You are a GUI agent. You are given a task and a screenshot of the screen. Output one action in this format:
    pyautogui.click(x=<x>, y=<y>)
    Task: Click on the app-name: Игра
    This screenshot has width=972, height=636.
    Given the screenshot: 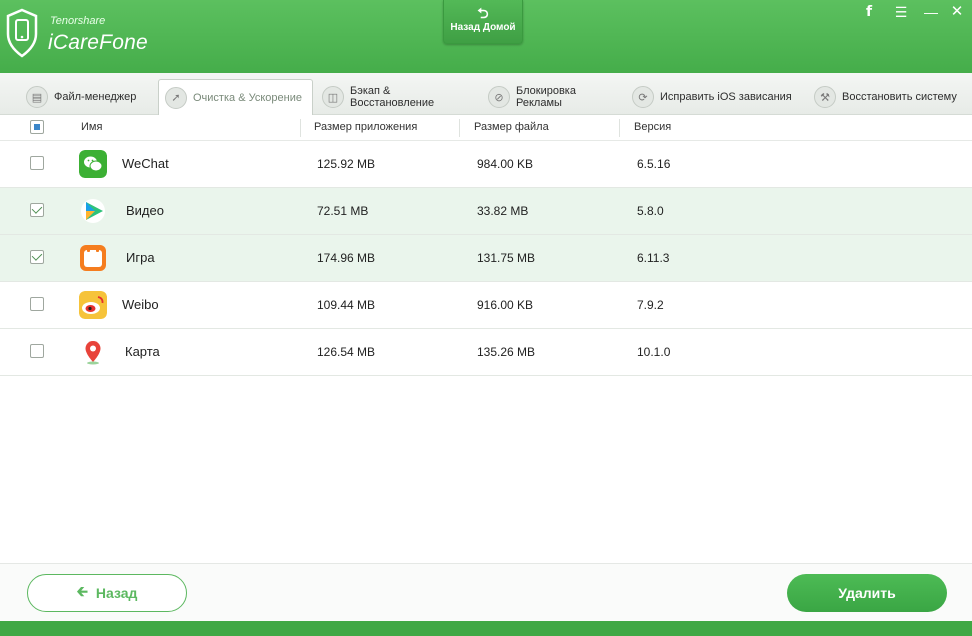 What is the action you would take?
    pyautogui.click(x=140, y=257)
    